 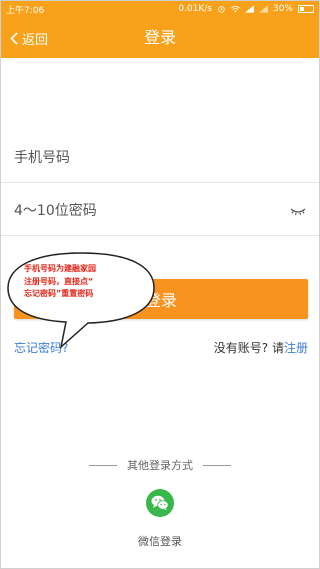 What do you see at coordinates (195, 9) in the screenshot?
I see `network-speed: 0.01K/s` at bounding box center [195, 9].